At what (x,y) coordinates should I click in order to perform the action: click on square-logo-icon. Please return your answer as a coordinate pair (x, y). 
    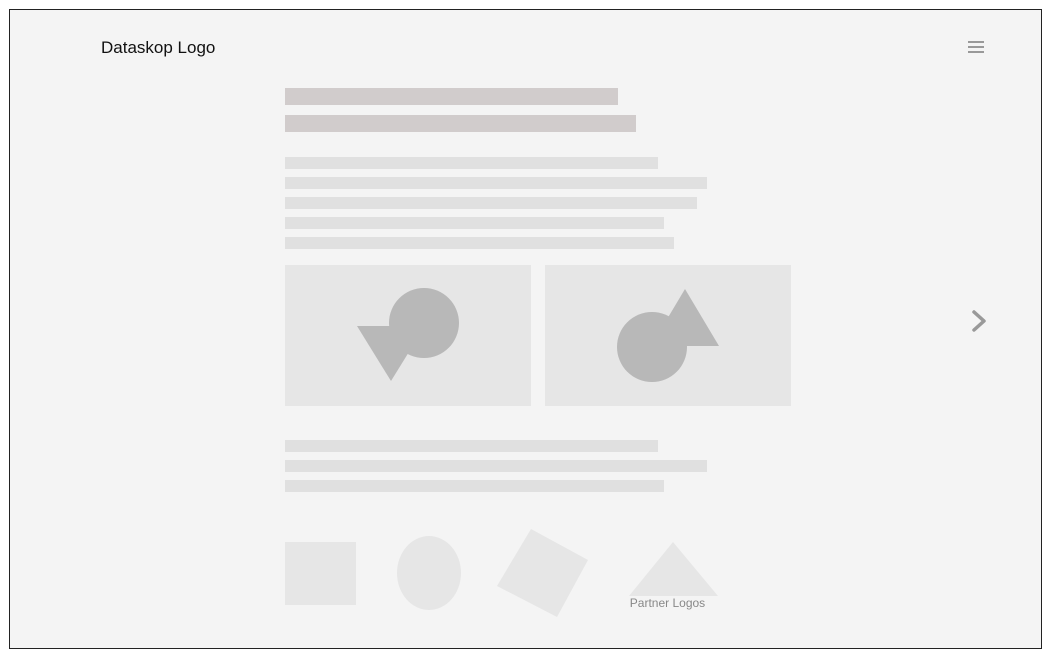
    Looking at the image, I should click on (320, 573).